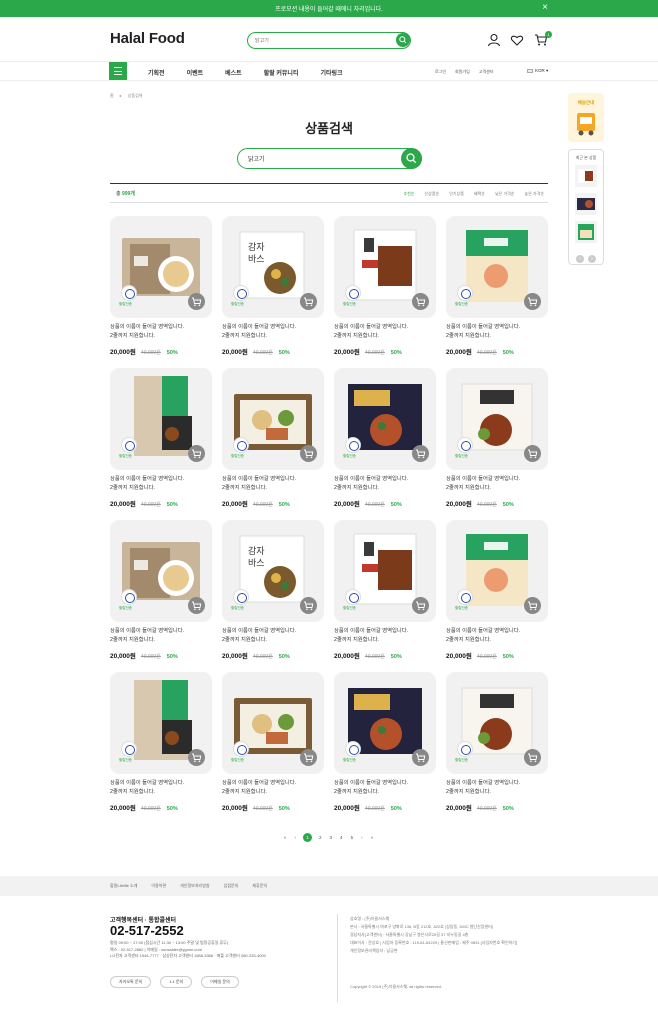  Describe the element at coordinates (362, 837) in the screenshot. I see `next-page-button: ›` at that location.